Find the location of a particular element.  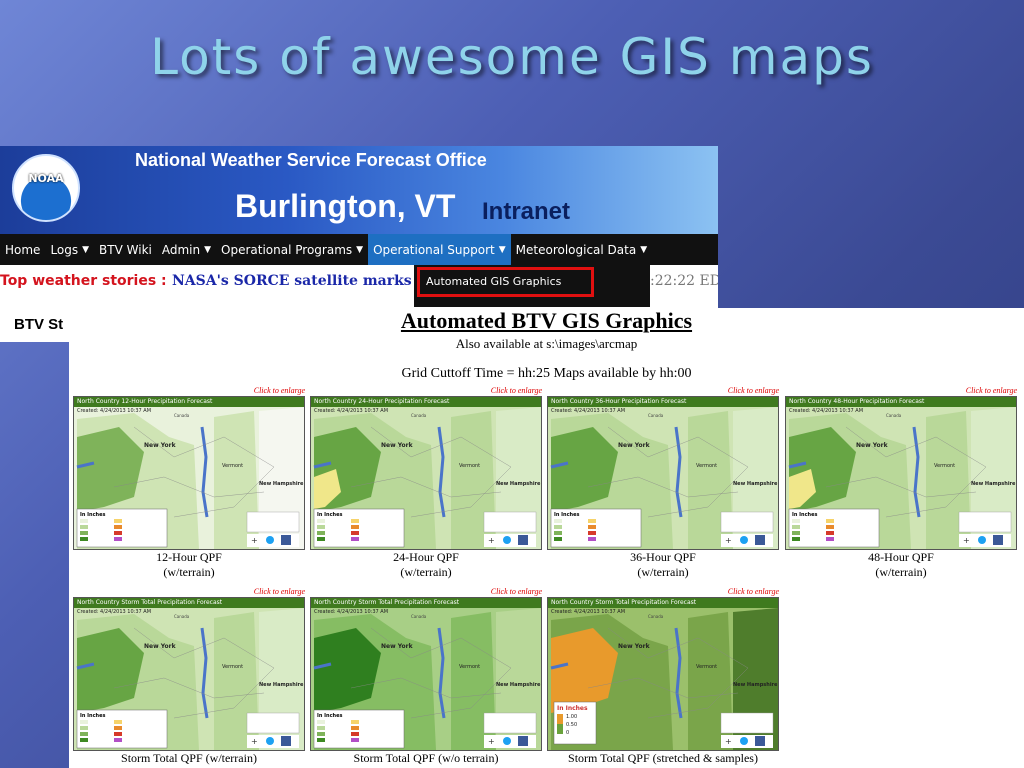

nav-item-operational-support: Operational Support ▼ is located at coordinates (439, 249).